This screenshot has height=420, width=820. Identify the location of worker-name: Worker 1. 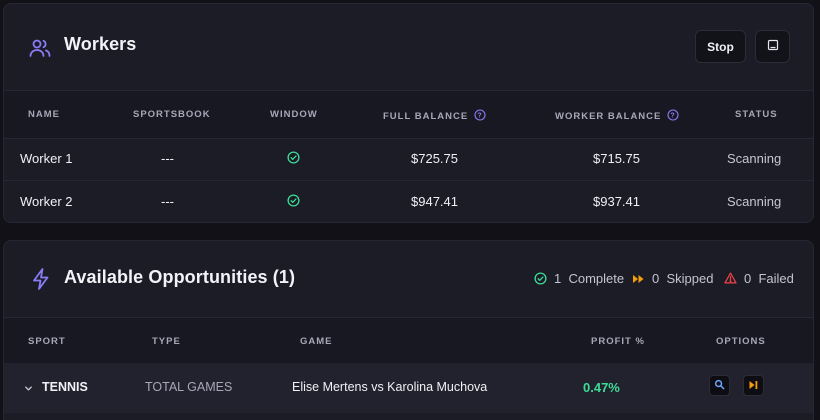
(46, 158).